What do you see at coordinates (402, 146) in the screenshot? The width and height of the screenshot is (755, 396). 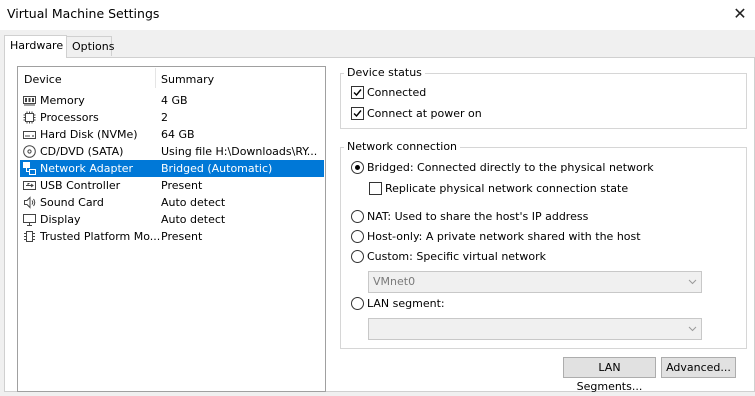 I see `network-connection-title: Network connection` at bounding box center [402, 146].